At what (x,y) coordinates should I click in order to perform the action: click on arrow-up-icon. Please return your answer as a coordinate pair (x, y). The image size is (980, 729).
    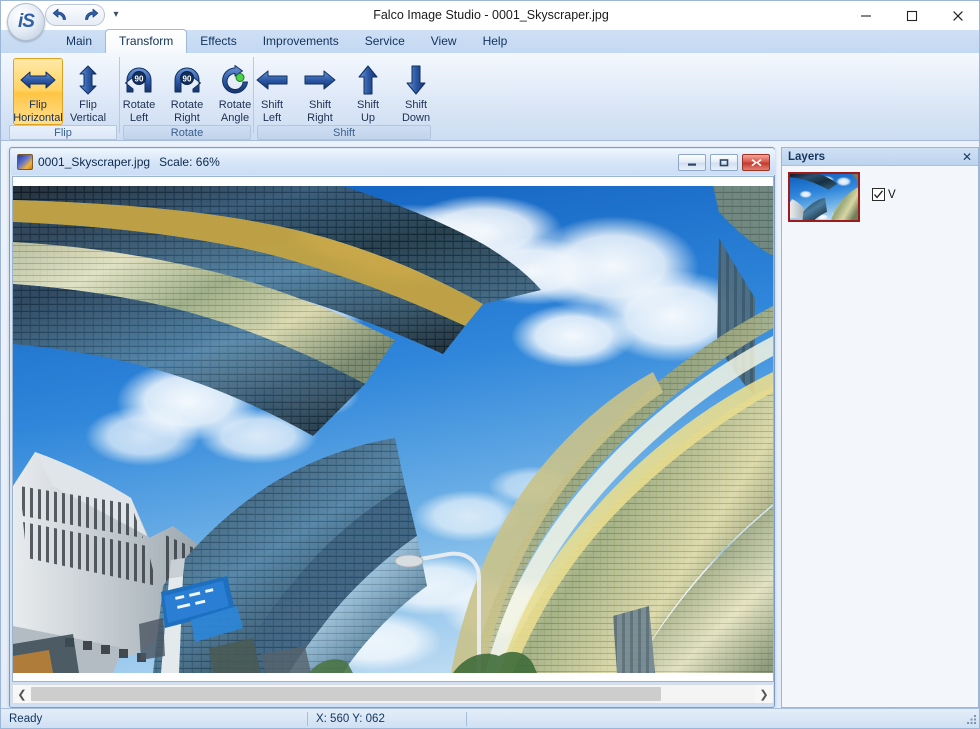
    Looking at the image, I should click on (368, 80).